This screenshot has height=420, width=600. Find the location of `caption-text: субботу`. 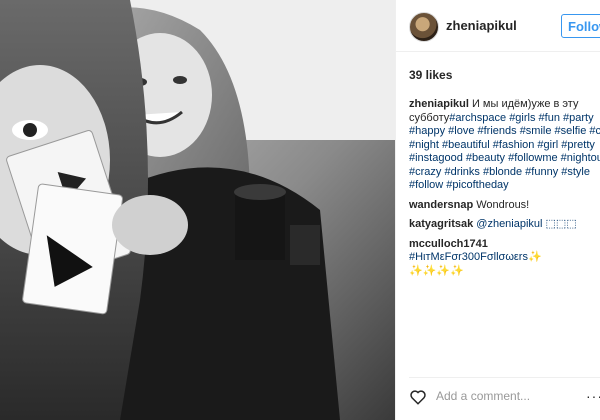

caption-text: субботу is located at coordinates (429, 117).